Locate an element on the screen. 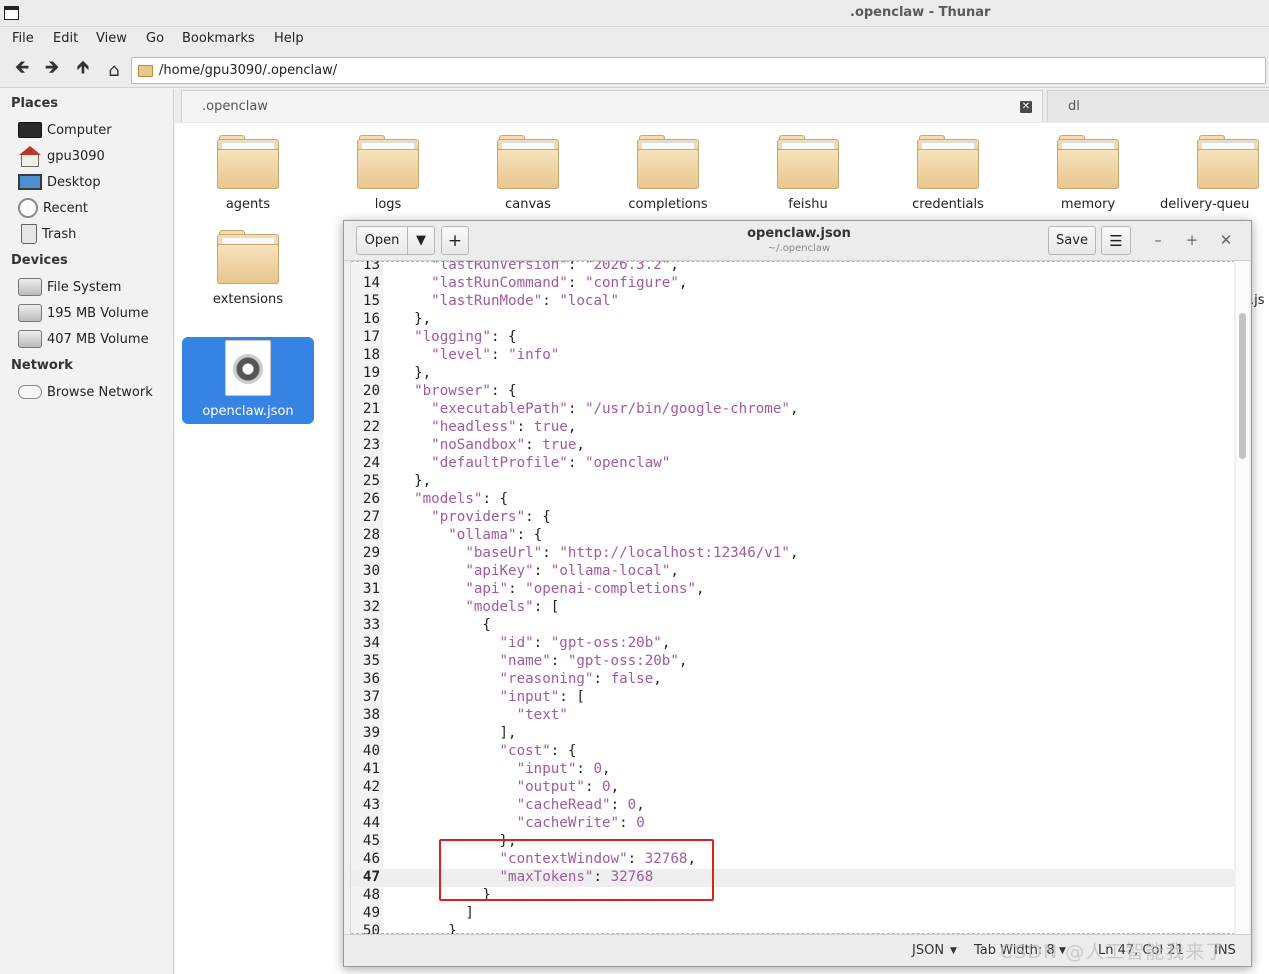 The image size is (1269, 974). sidebar-item-desktop: Desktop is located at coordinates (93, 182).